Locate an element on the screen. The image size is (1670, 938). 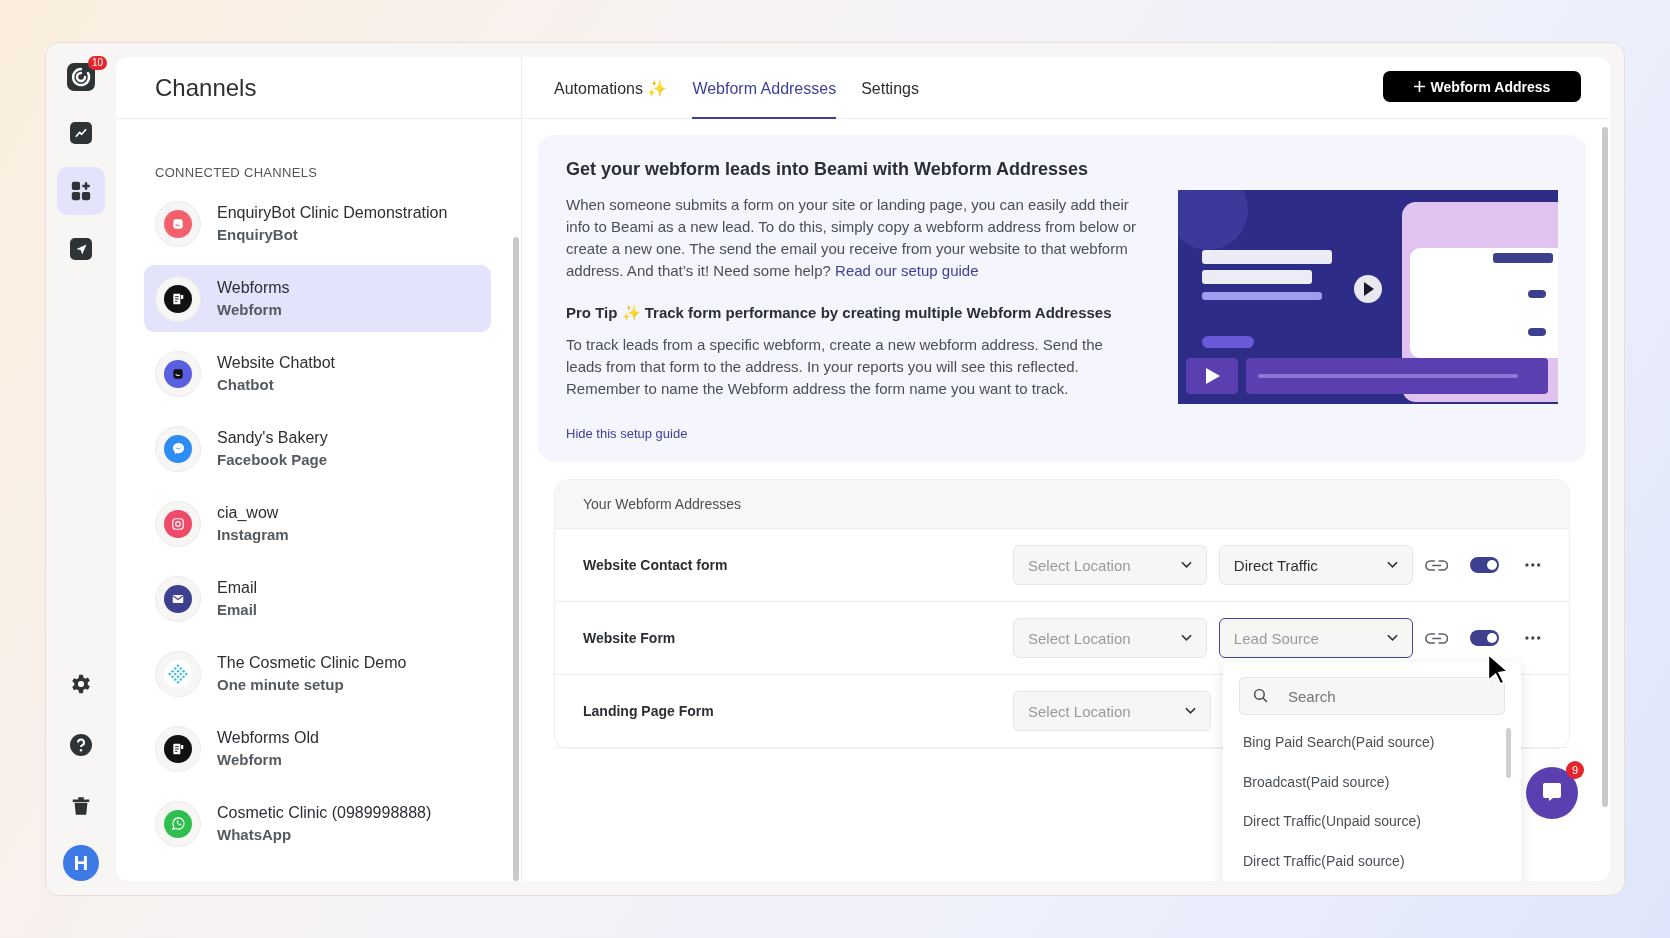
channel-name: Webforms Old is located at coordinates (268, 738).